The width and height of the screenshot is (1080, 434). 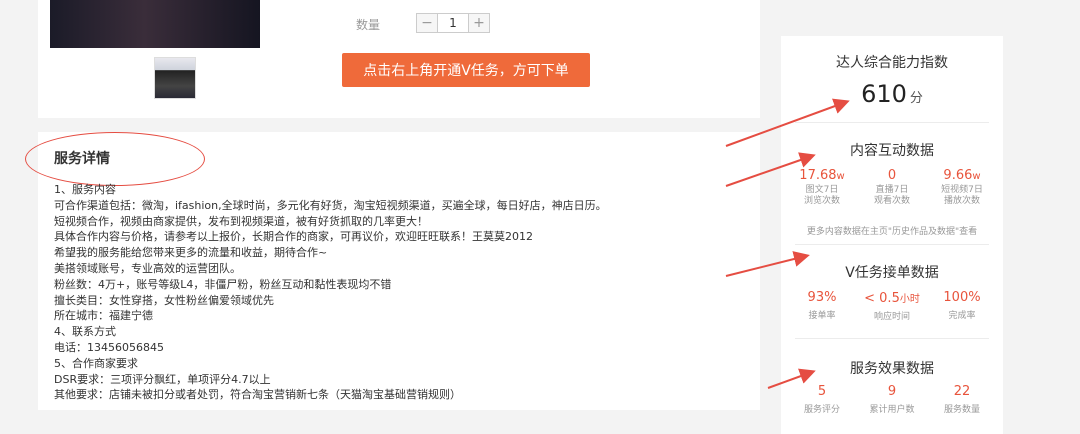 What do you see at coordinates (787, 243) in the screenshot?
I see `annotation-arrows` at bounding box center [787, 243].